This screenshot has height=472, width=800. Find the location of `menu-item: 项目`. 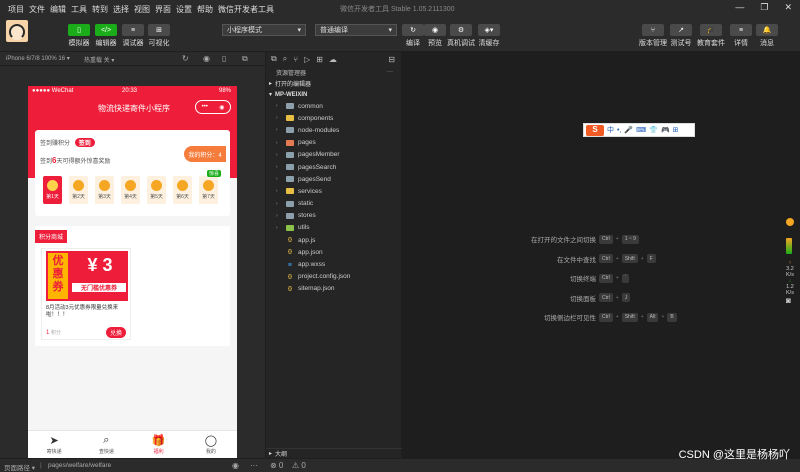

menu-item: 项目 is located at coordinates (16, 9).